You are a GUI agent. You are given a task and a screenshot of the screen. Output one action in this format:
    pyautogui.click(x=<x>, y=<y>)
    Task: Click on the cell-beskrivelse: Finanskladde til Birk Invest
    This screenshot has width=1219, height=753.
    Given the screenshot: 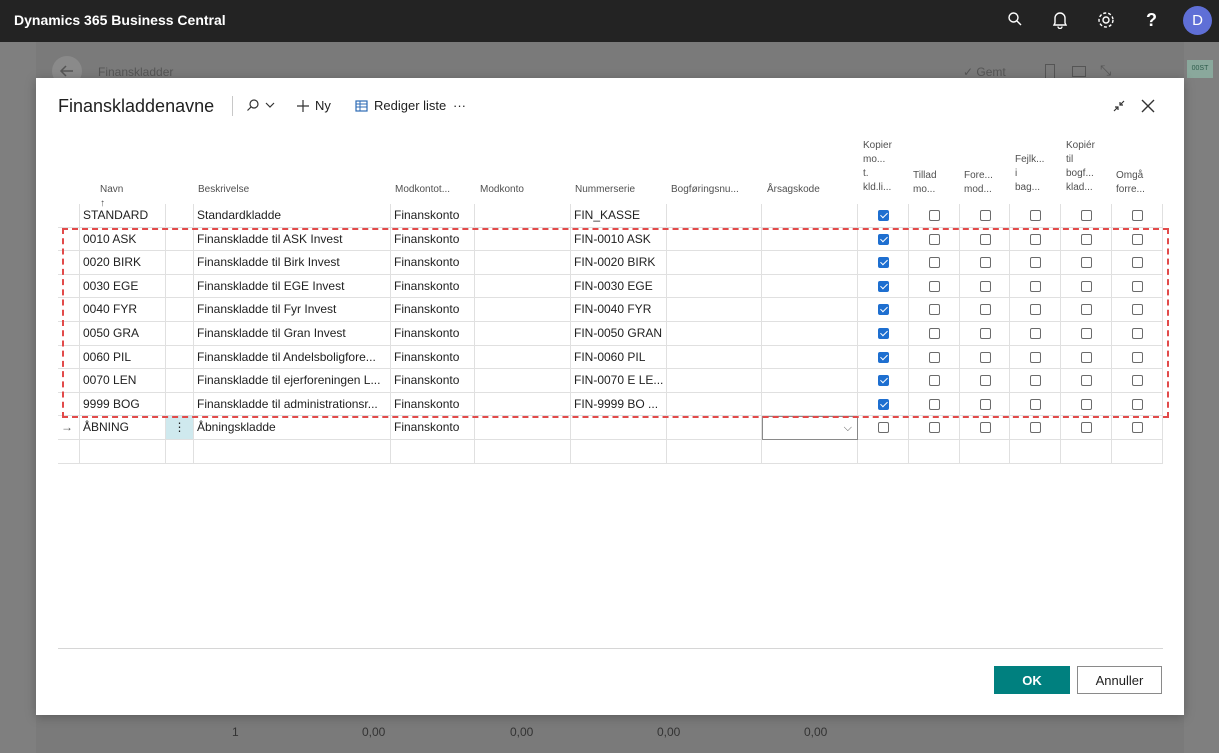 What is the action you would take?
    pyautogui.click(x=292, y=263)
    